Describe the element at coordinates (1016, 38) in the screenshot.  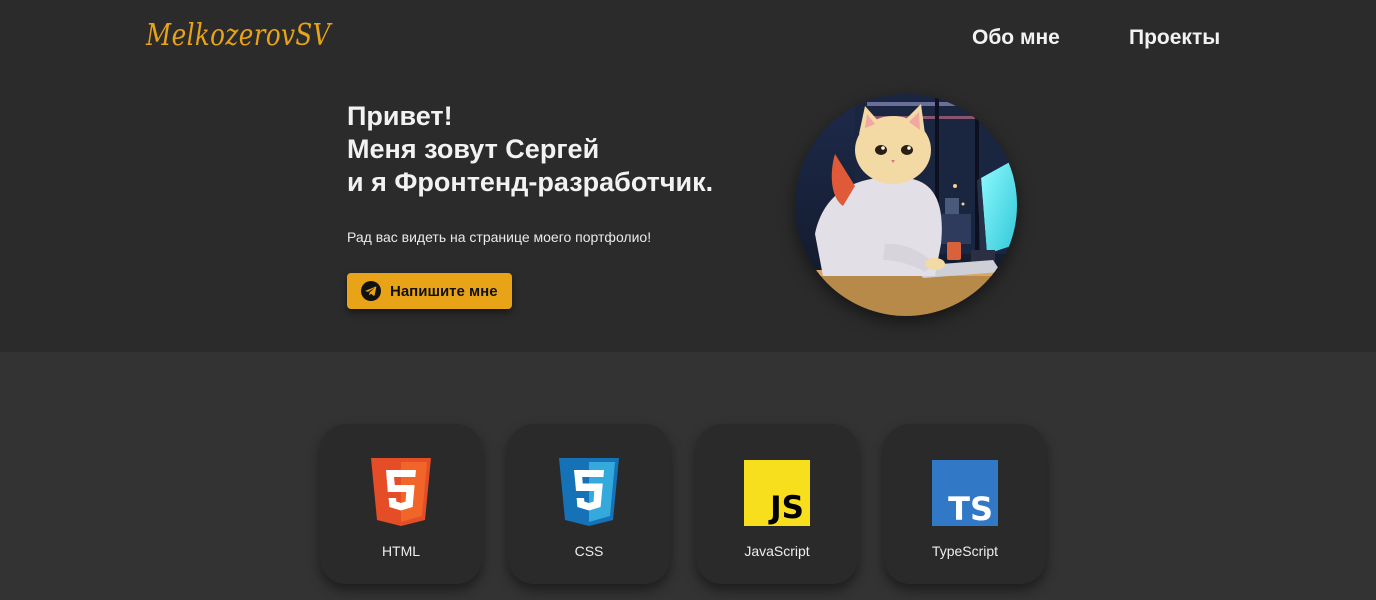
I see `nav-link-about: Обо мне` at that location.